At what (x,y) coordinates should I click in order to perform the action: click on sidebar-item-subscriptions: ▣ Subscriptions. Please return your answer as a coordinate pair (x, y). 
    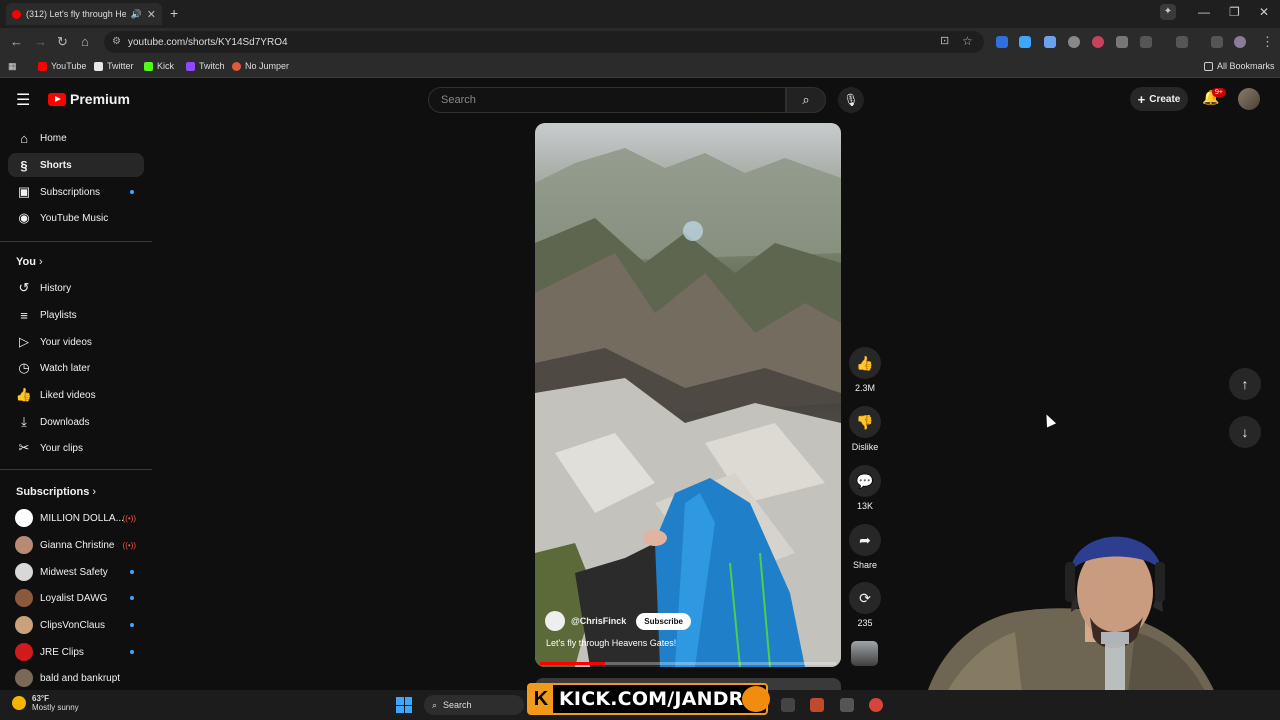
    Looking at the image, I should click on (76, 192).